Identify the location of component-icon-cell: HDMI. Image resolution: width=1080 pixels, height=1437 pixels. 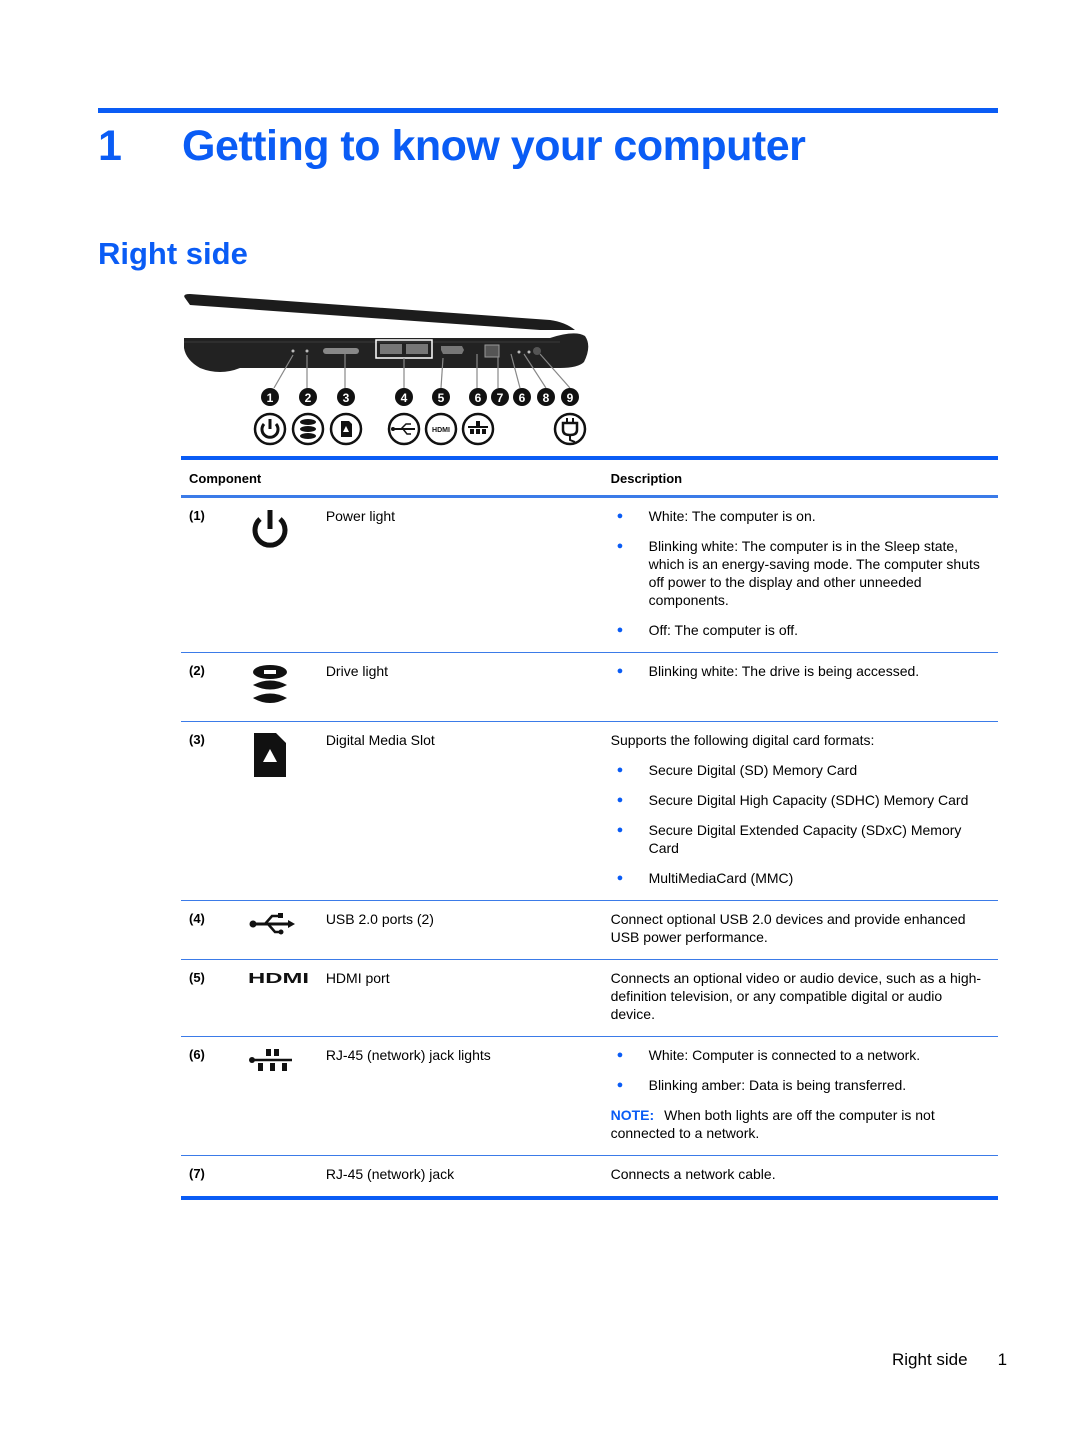
(279, 998).